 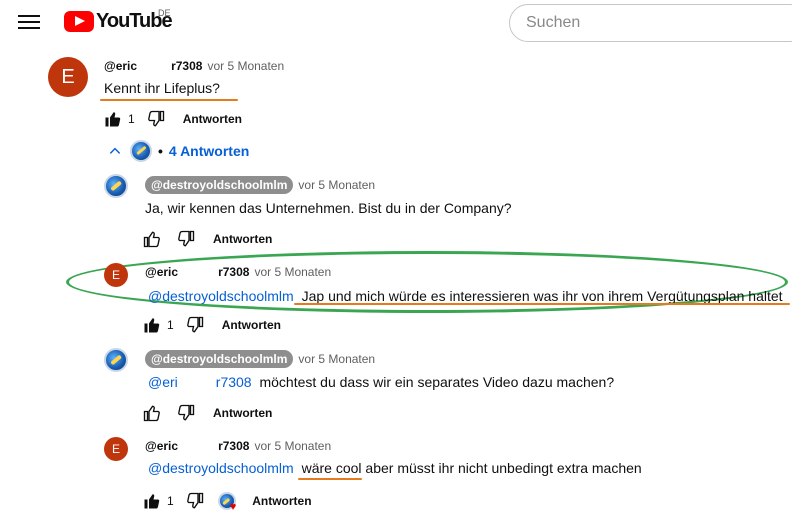 I want to click on youtube-logo: YouTube, so click(x=118, y=21).